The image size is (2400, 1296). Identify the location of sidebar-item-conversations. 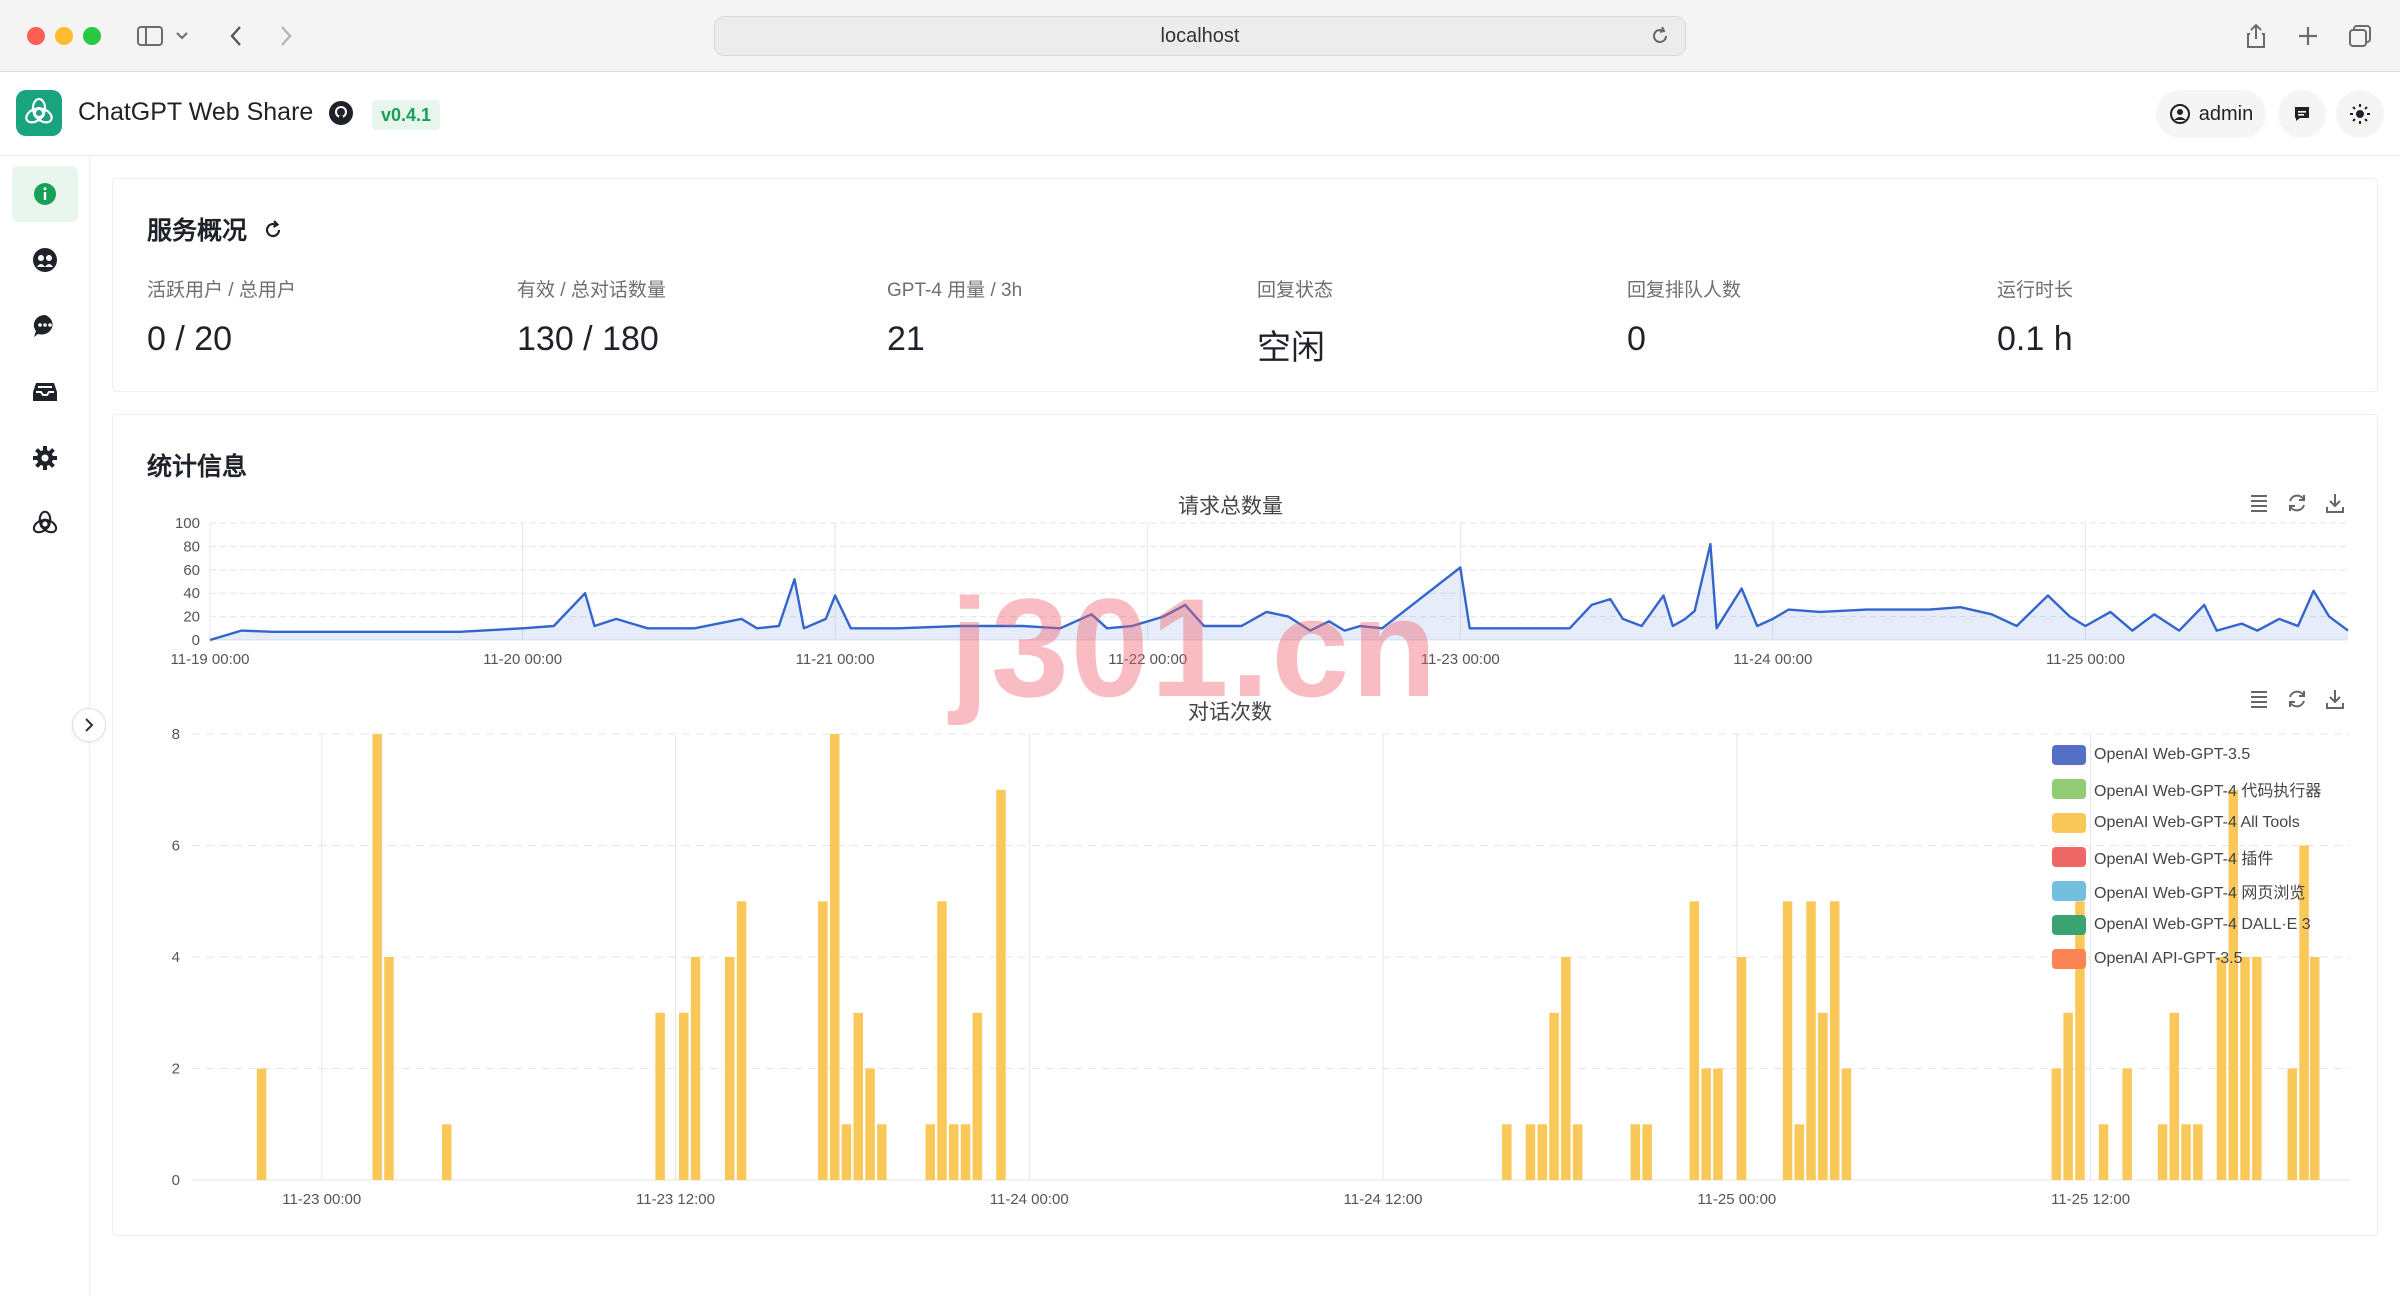
(45, 326).